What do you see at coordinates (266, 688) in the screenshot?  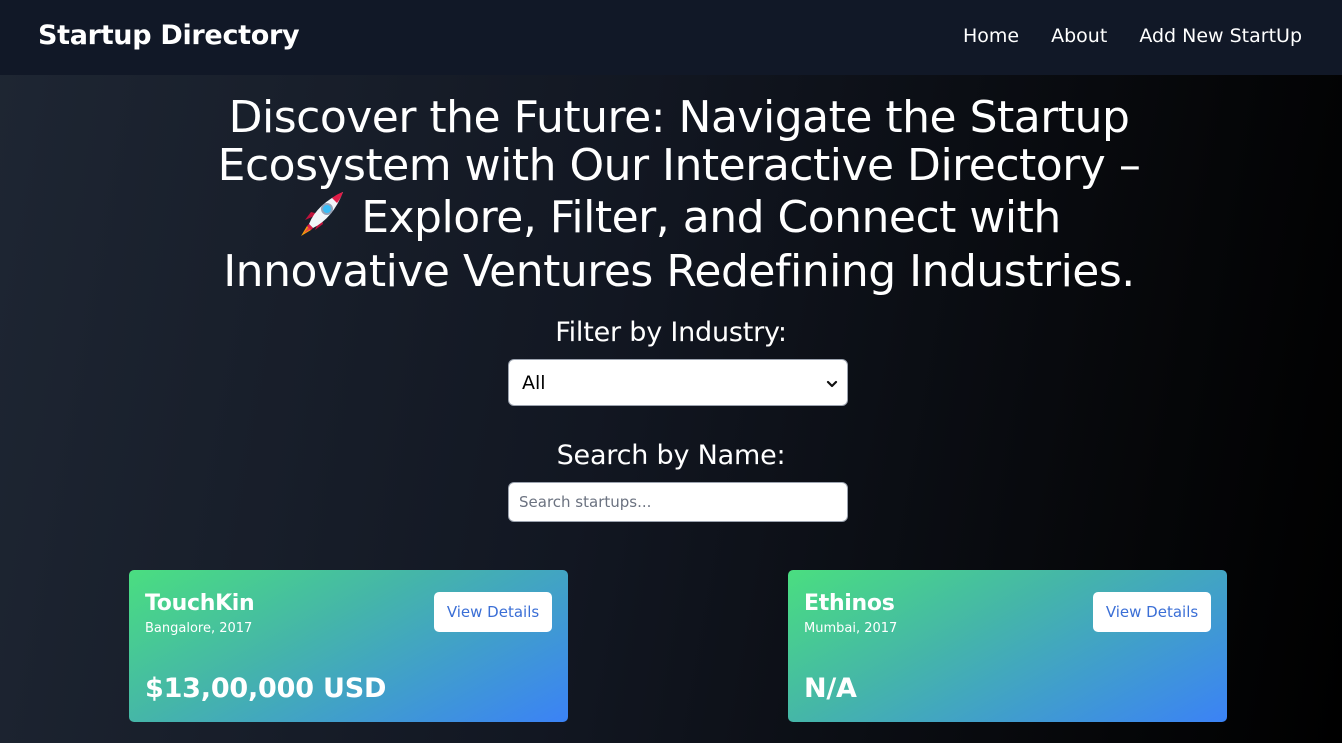 I see `startup-funding: $13,00,000 USD` at bounding box center [266, 688].